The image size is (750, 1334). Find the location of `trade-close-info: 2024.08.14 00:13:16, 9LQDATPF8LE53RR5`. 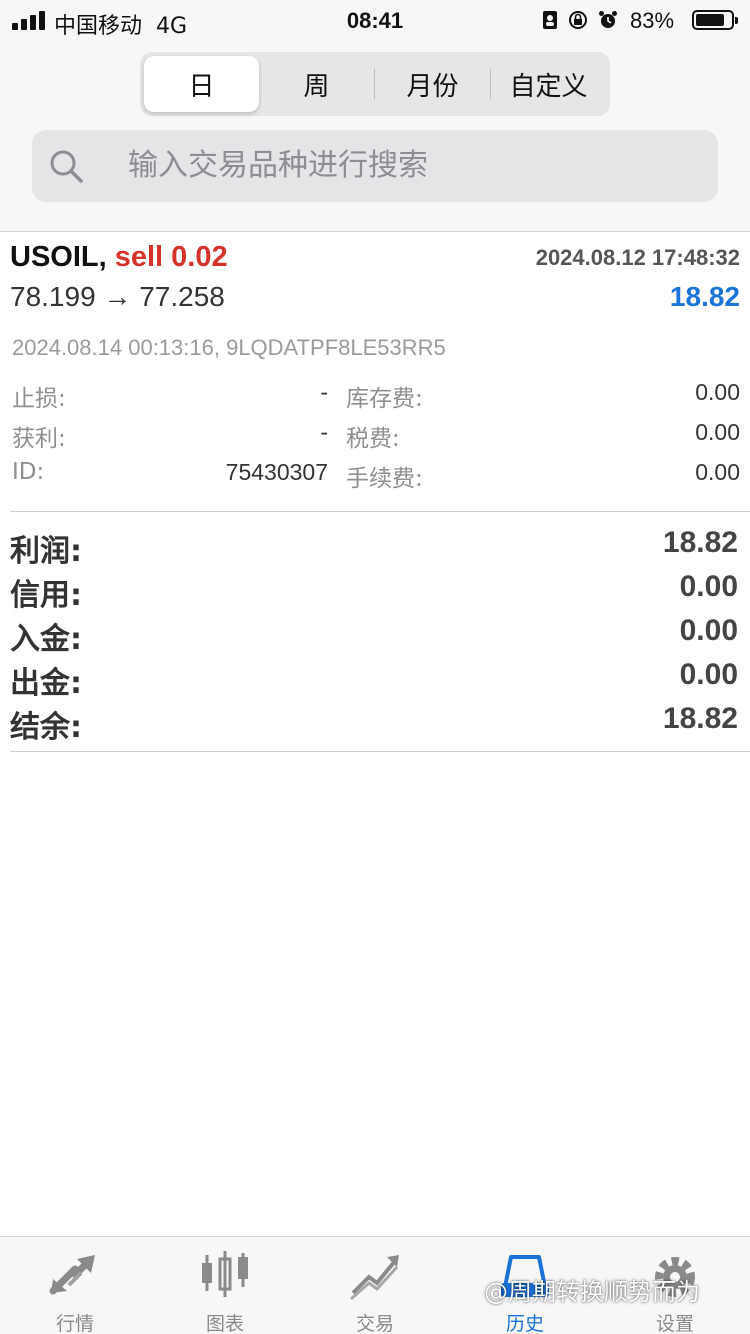

trade-close-info: 2024.08.14 00:13:16, 9LQDATPF8LE53RR5 is located at coordinates (229, 347).